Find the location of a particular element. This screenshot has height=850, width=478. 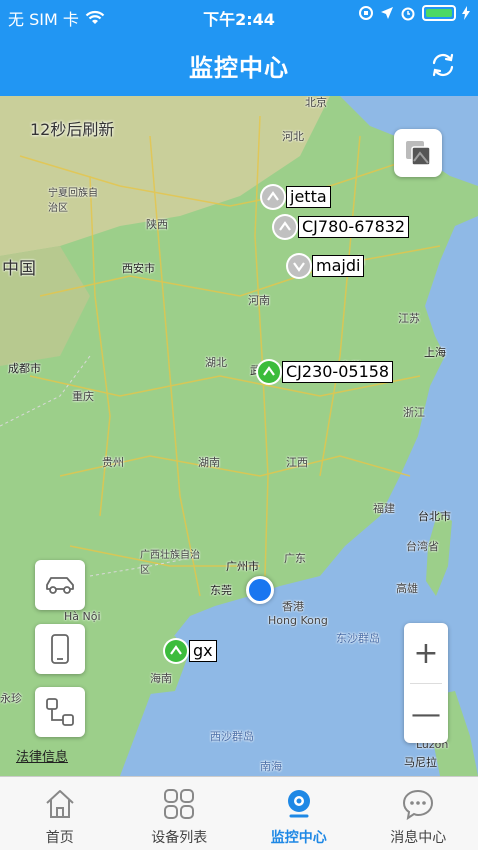

map-layers-icon is located at coordinates (418, 153).